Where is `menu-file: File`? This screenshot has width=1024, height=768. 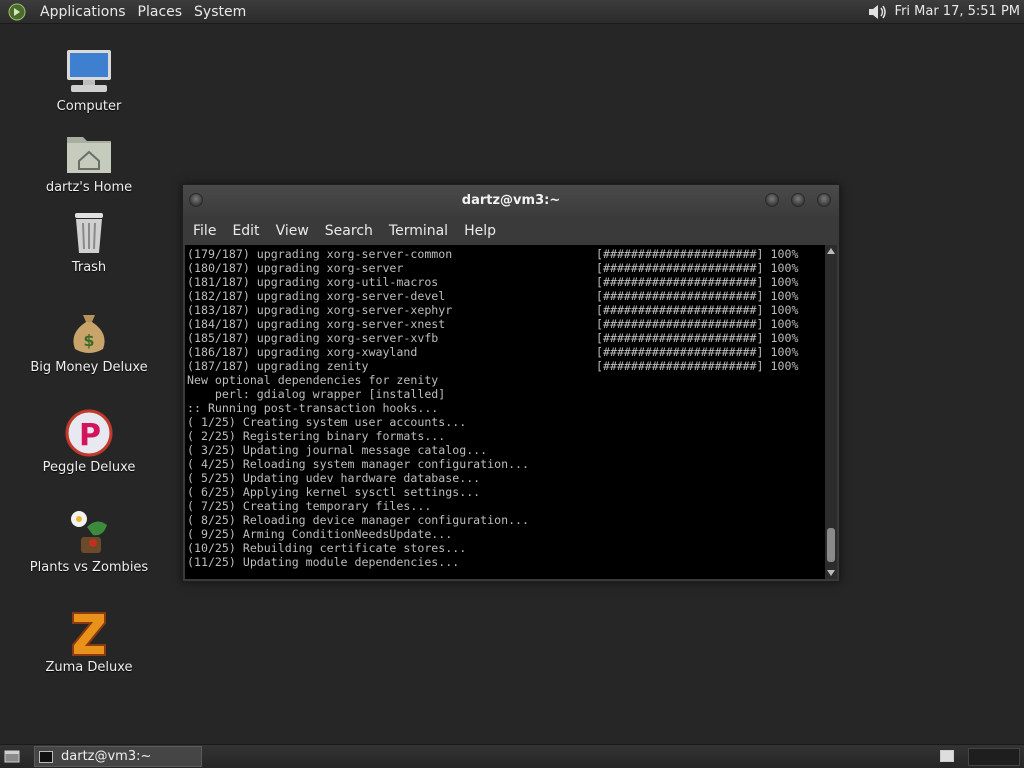 menu-file: File is located at coordinates (204, 231).